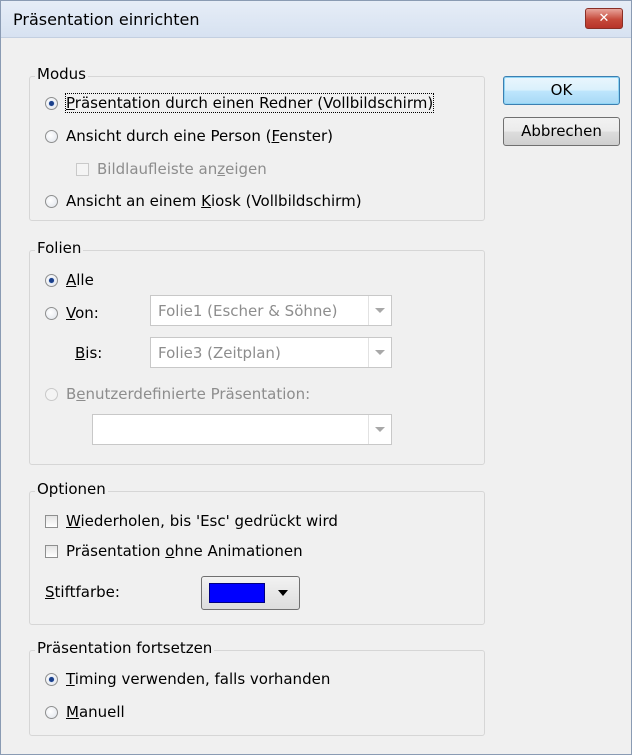 Image resolution: width=632 pixels, height=755 pixels. What do you see at coordinates (242, 429) in the screenshot?
I see `custom-show-combo` at bounding box center [242, 429].